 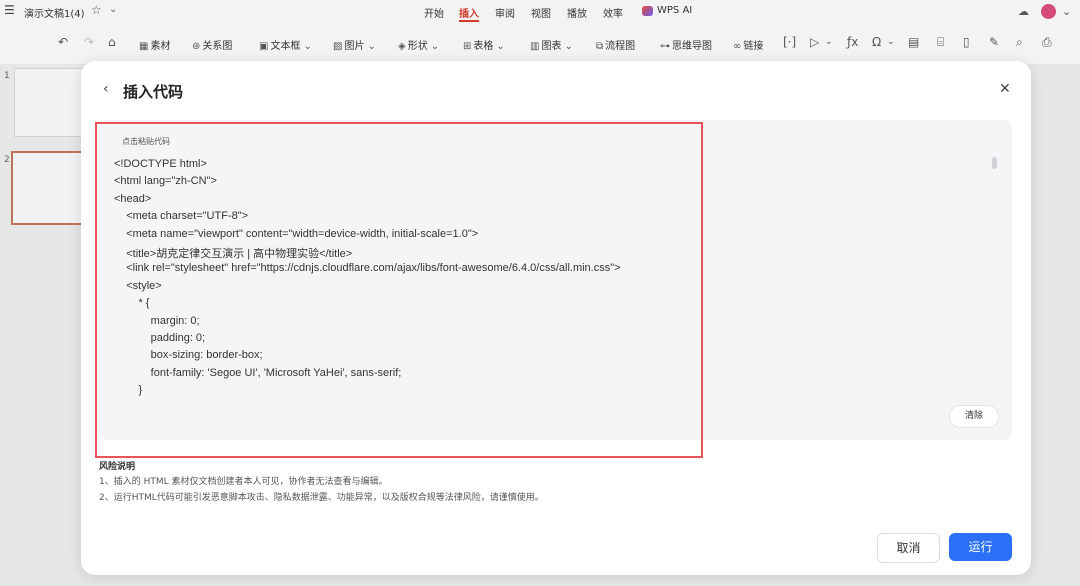 I want to click on mindmap-icon: ⊶, so click(x=665, y=46).